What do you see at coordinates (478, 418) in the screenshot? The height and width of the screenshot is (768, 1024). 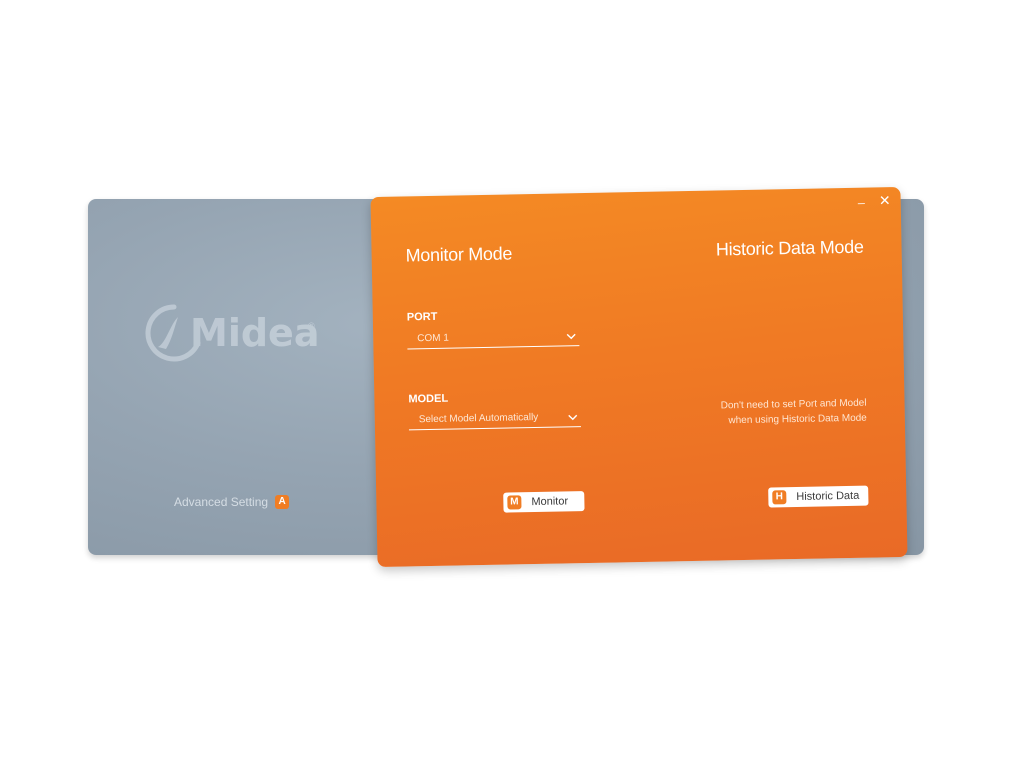 I see `model-select-value: Select Model Automatically` at bounding box center [478, 418].